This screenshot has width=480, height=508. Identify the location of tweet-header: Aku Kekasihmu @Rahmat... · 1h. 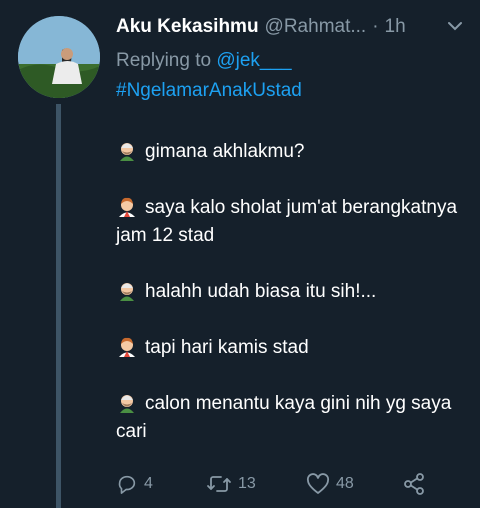
(291, 27).